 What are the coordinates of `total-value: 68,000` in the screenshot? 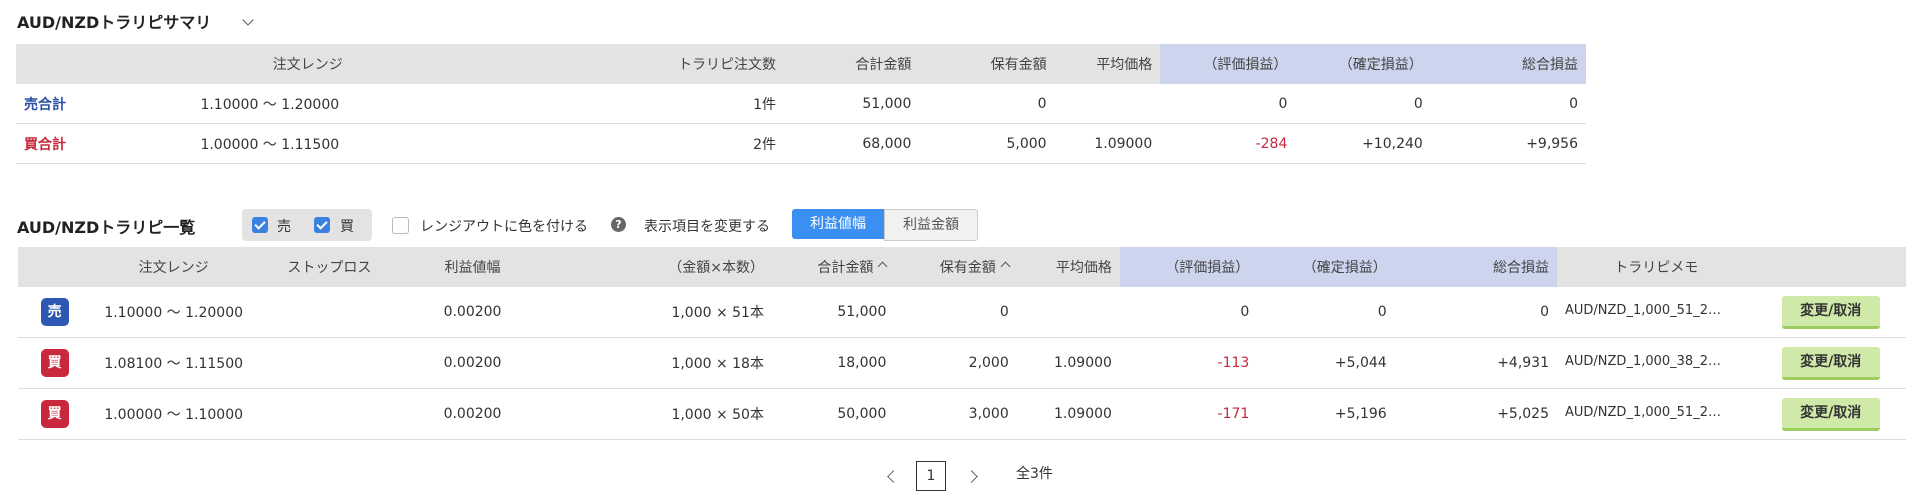 It's located at (852, 143).